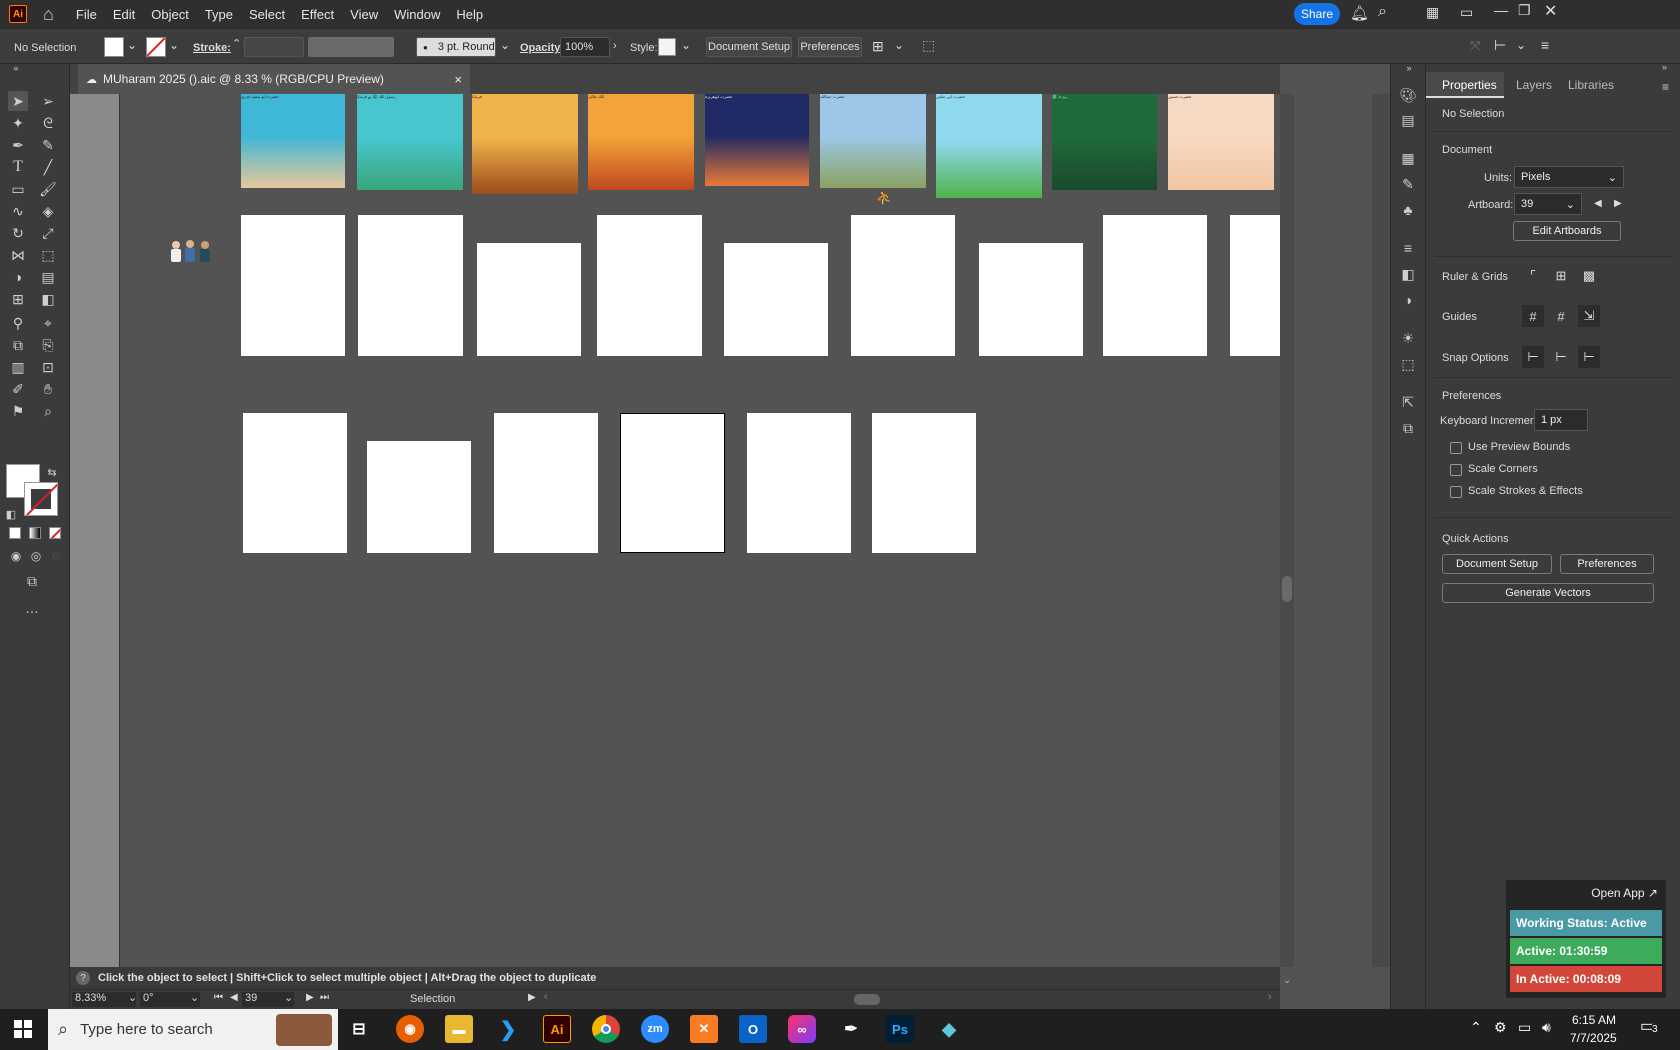 The image size is (1680, 1050). What do you see at coordinates (18, 299) in the screenshot?
I see `mesh-tool-icon: ⊞` at bounding box center [18, 299].